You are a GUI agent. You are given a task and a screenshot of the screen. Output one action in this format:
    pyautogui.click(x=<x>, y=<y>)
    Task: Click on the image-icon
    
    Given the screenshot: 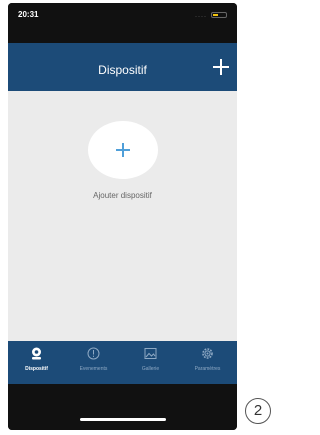 What is the action you would take?
    pyautogui.click(x=150, y=353)
    